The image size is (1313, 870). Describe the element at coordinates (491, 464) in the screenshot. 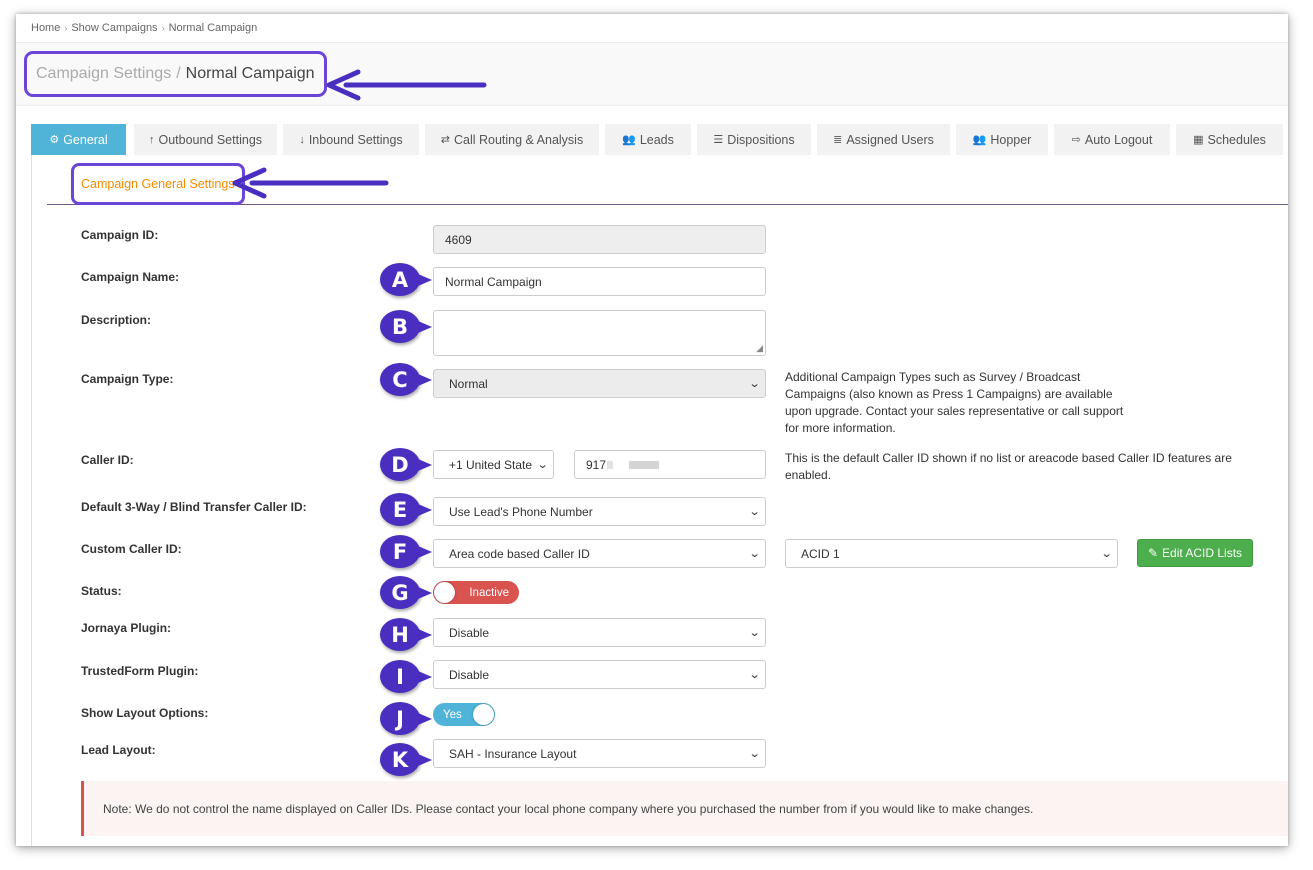

I see `caller-id-country-value: +1 United State` at that location.